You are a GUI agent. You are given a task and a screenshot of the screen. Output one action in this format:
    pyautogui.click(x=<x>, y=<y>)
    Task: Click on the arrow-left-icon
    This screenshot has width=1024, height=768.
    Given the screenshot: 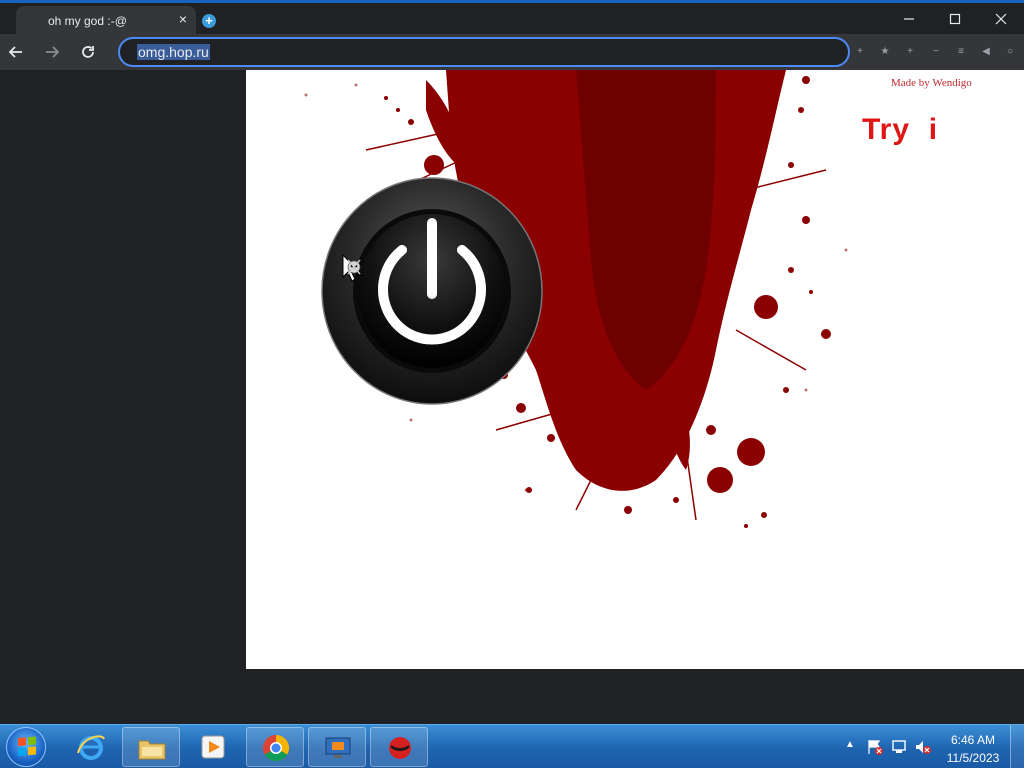 What is the action you would take?
    pyautogui.click(x=15, y=52)
    